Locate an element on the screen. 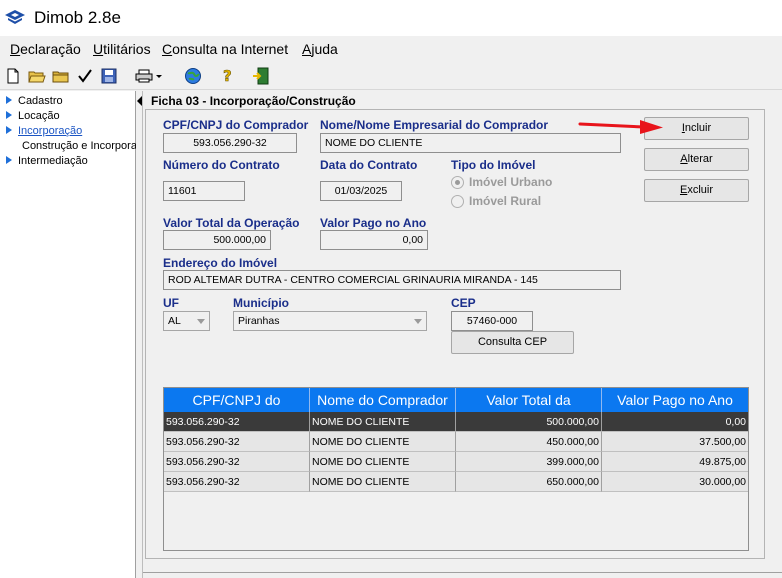 The image size is (782, 578). data-contrato-label: Data do Contrato is located at coordinates (369, 165).